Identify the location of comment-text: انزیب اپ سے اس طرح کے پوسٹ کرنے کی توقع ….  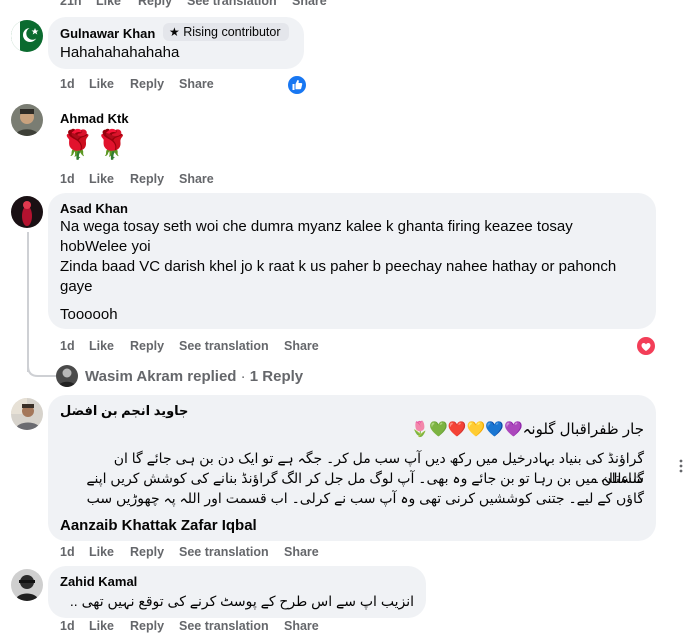
(241, 601).